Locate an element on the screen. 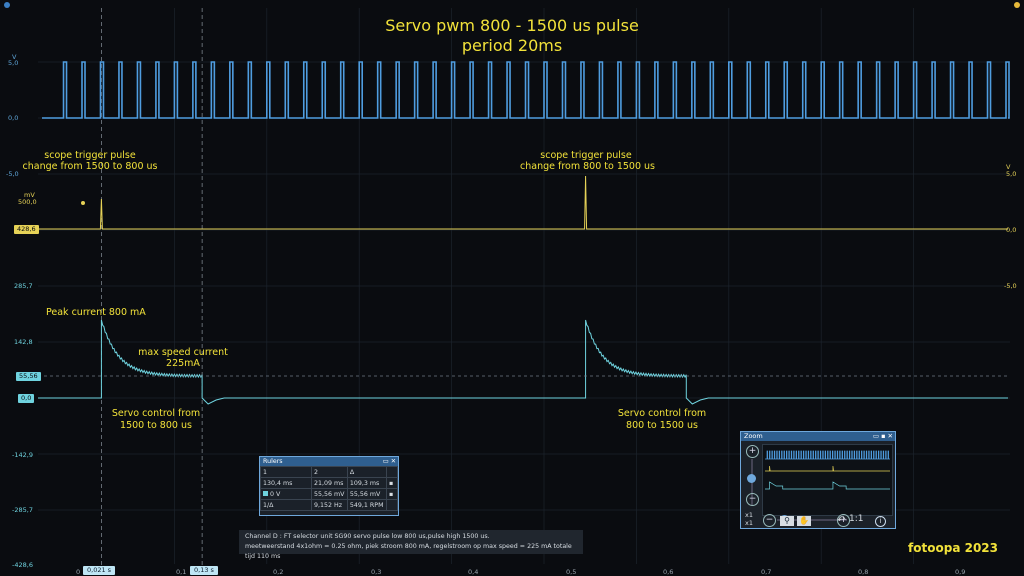  zoom-out-button: − is located at coordinates (752, 499).